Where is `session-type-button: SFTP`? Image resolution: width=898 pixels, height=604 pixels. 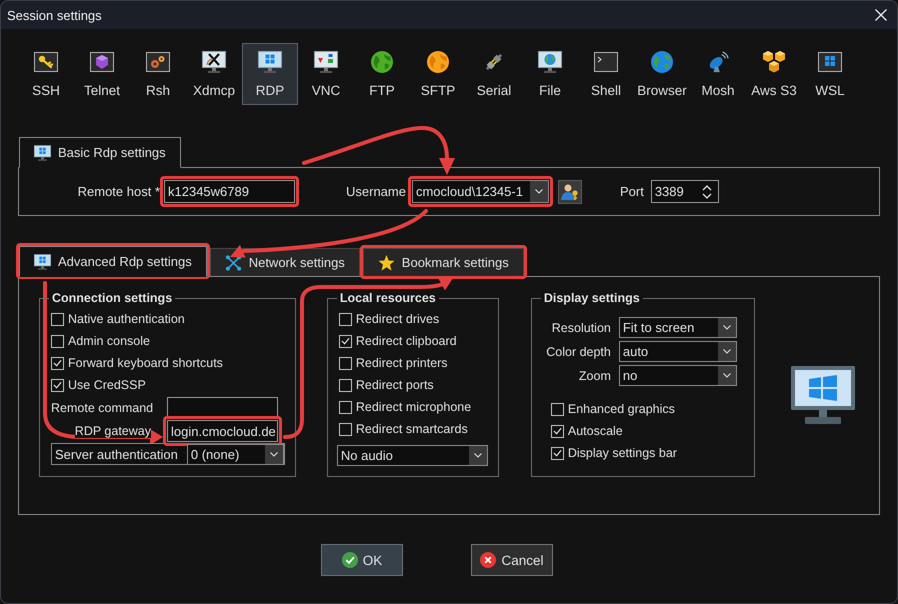 session-type-button: SFTP is located at coordinates (438, 74).